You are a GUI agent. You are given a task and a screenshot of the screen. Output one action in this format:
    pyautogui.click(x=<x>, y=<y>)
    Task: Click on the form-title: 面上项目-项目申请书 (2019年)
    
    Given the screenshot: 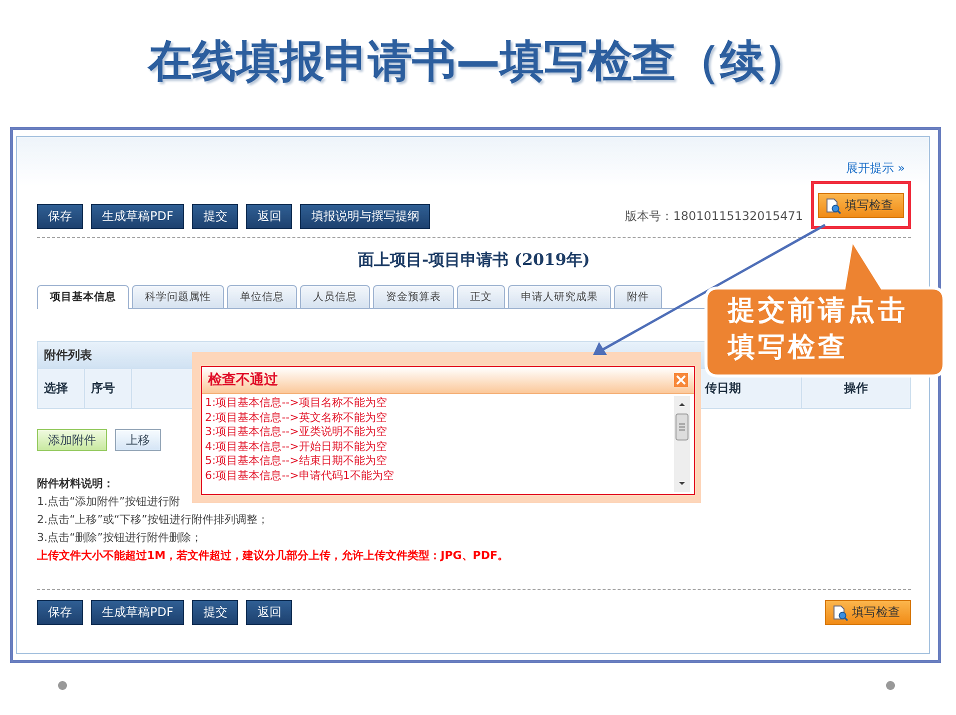 What is the action you would take?
    pyautogui.click(x=474, y=260)
    